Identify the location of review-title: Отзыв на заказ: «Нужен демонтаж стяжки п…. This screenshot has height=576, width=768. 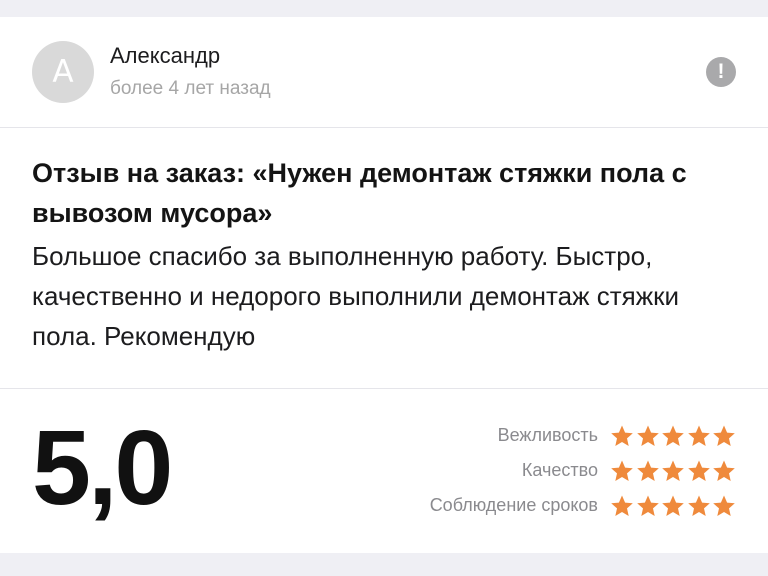
(359, 193).